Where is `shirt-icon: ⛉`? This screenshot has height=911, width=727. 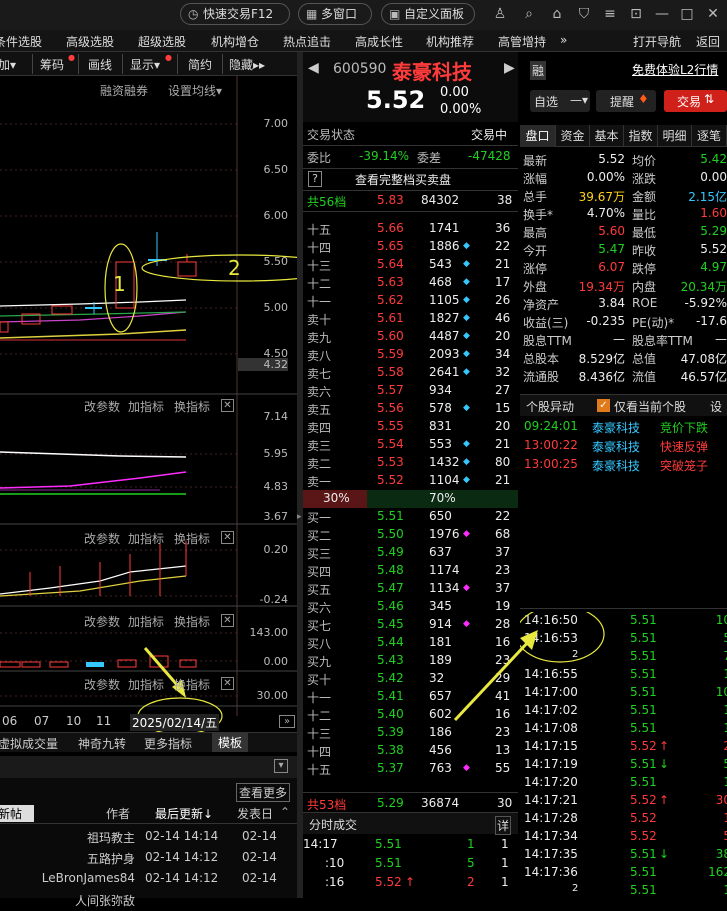 shirt-icon: ⛉ is located at coordinates (584, 14).